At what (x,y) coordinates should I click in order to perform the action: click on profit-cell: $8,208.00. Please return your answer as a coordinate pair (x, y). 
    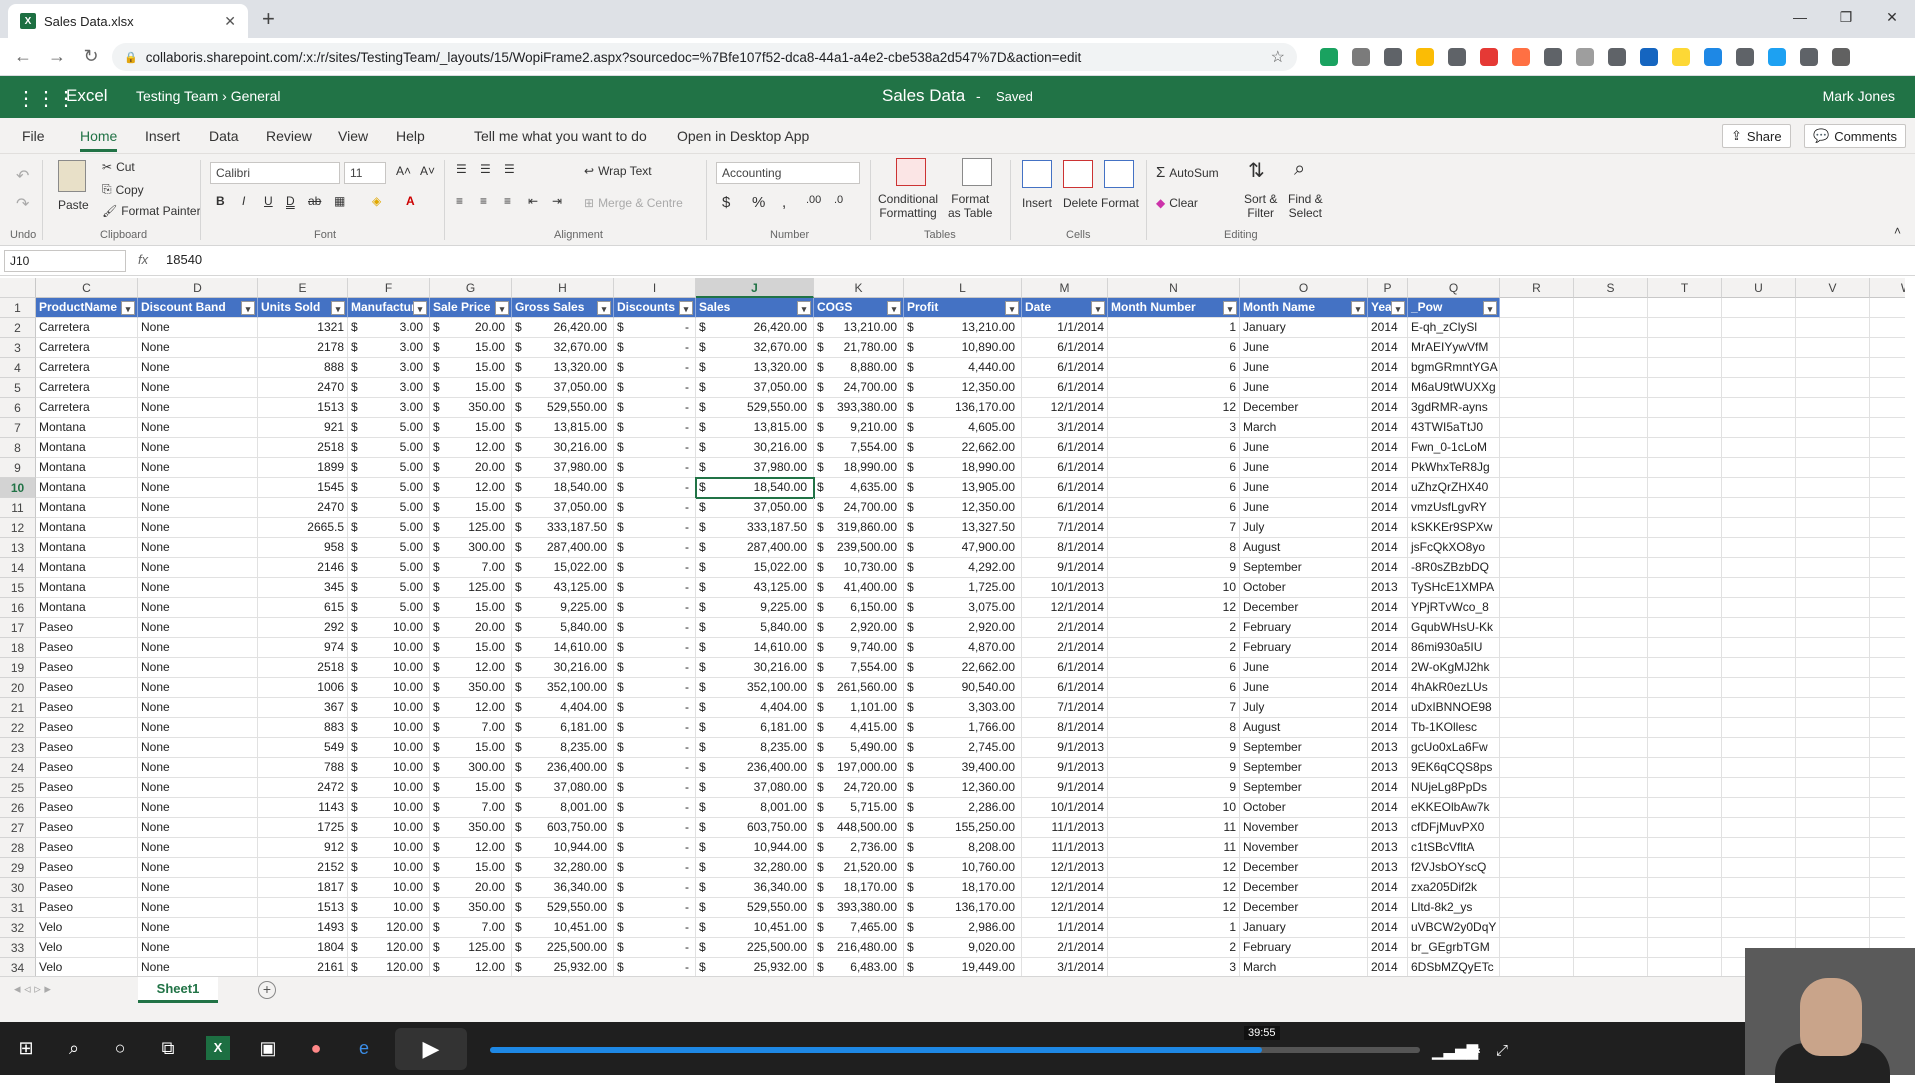
    Looking at the image, I should click on (963, 848).